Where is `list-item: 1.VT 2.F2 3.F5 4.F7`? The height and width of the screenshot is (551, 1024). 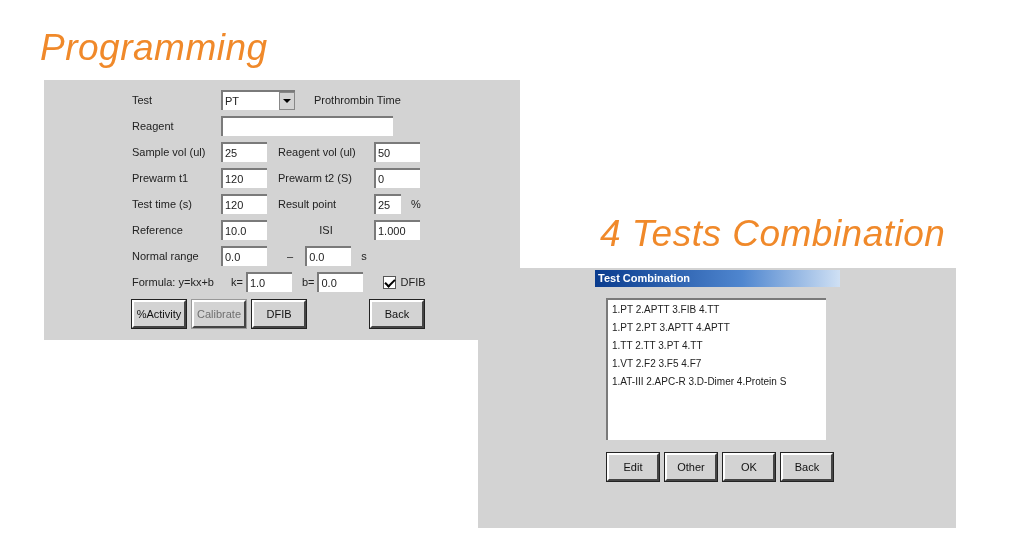
list-item: 1.VT 2.F2 3.F5 4.F7 is located at coordinates (719, 363).